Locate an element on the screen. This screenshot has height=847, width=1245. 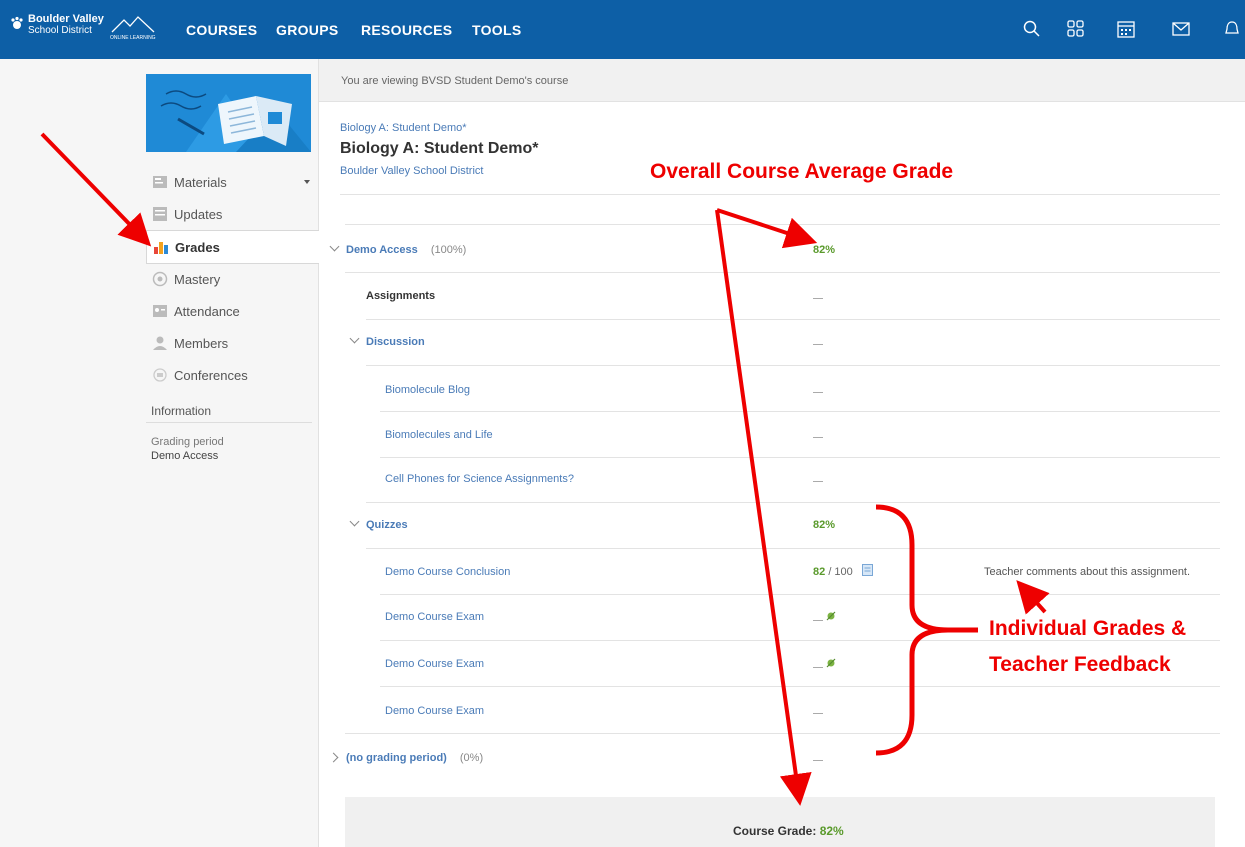
materials-icon is located at coordinates (160, 182).